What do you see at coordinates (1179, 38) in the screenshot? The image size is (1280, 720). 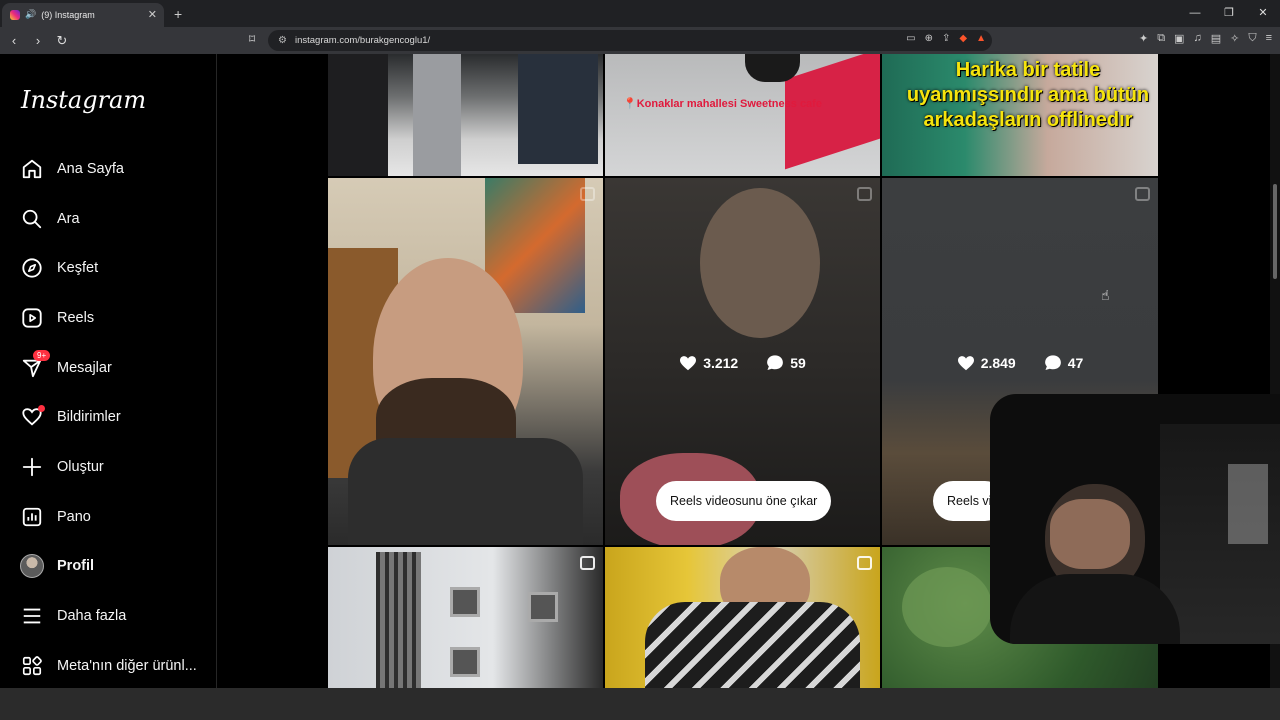 I see `sidepanel-icon: ▣` at bounding box center [1179, 38].